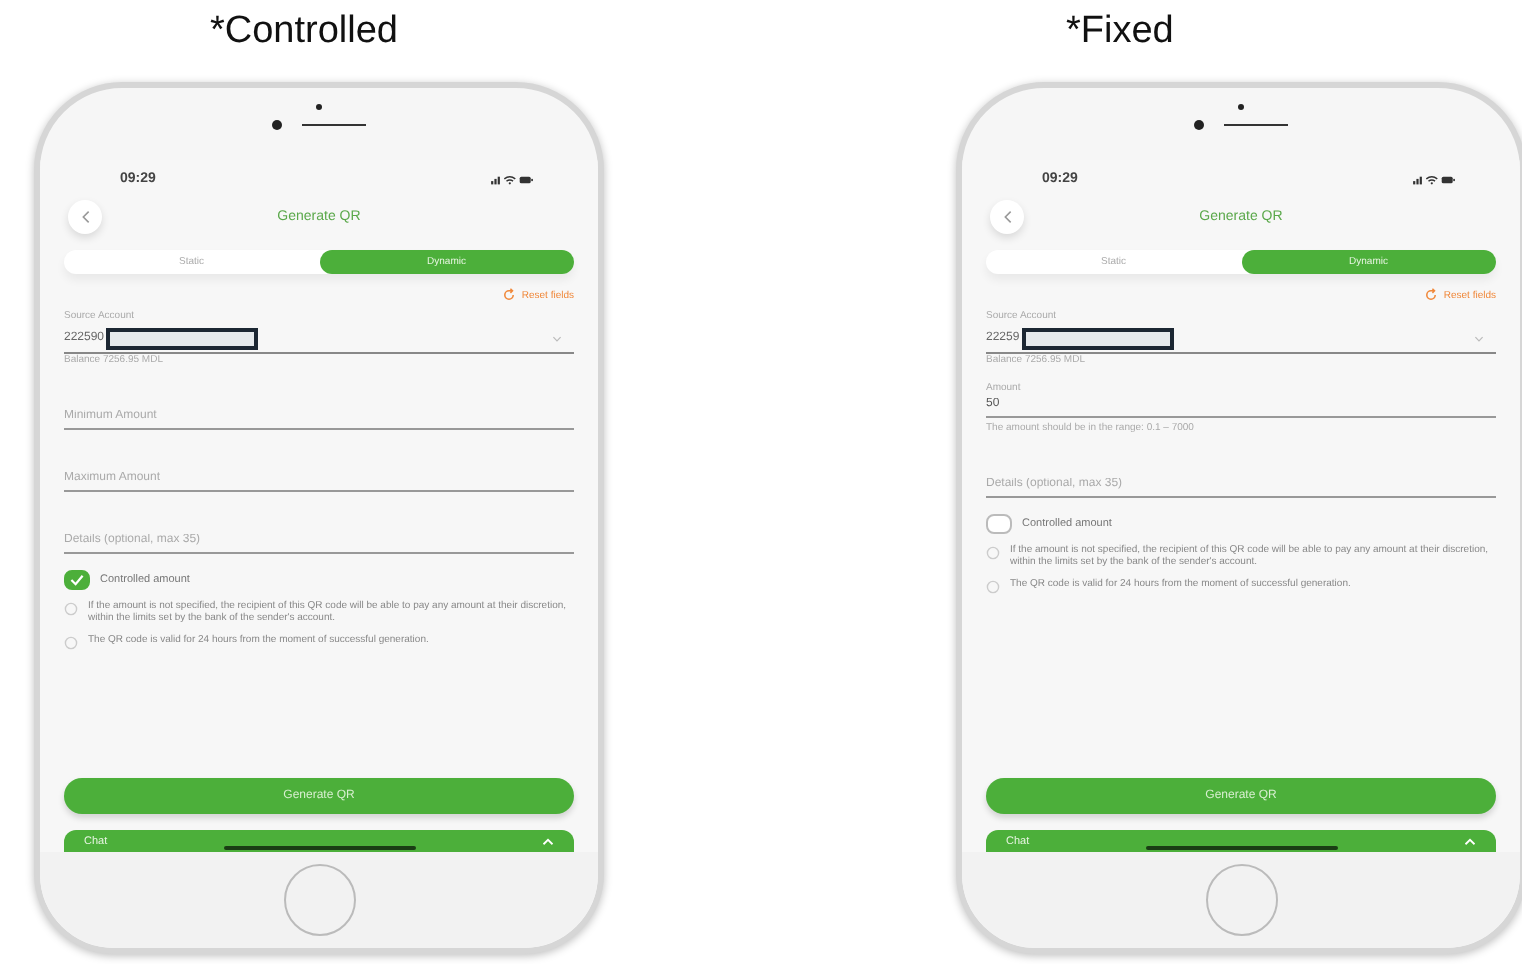 The width and height of the screenshot is (1522, 964). What do you see at coordinates (1120, 33) in the screenshot?
I see `figure-caption: *Fixed` at bounding box center [1120, 33].